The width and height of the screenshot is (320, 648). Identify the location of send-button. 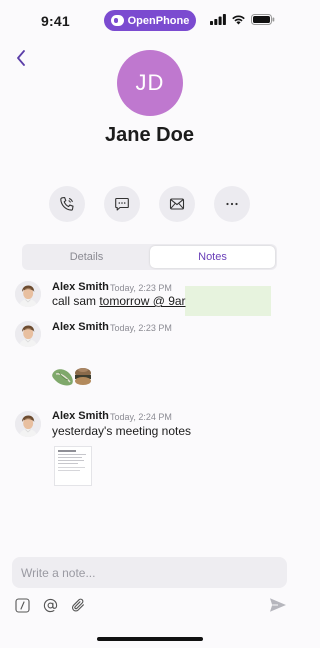
(278, 605).